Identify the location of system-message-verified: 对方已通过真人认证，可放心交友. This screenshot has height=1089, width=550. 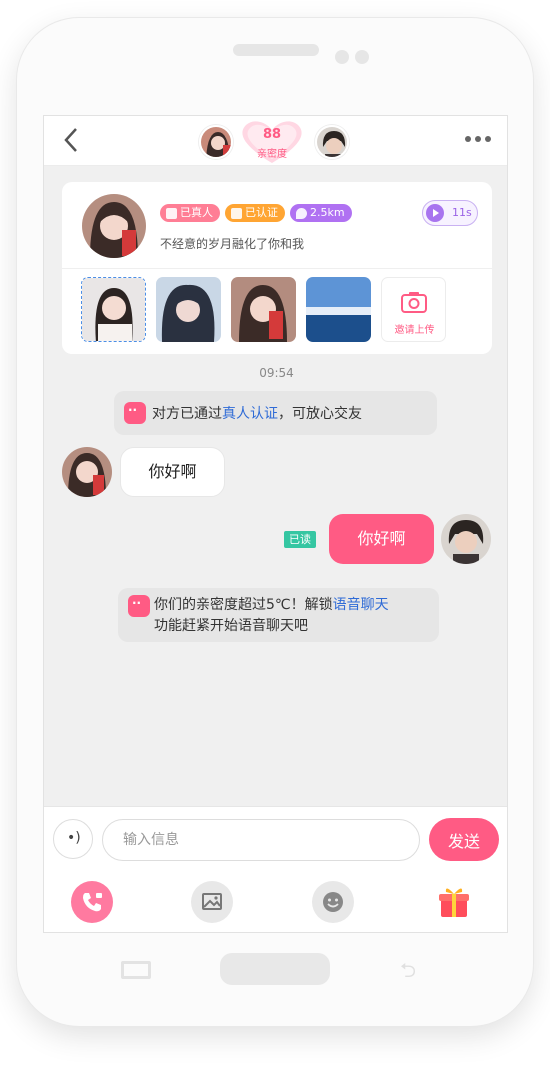
(275, 413).